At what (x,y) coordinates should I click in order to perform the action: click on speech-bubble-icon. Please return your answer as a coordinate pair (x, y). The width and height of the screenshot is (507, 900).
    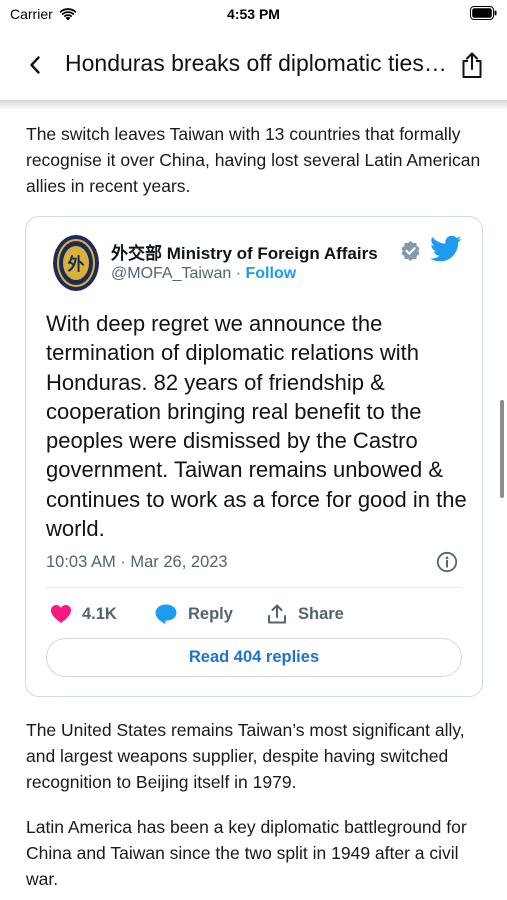
    Looking at the image, I should click on (166, 614).